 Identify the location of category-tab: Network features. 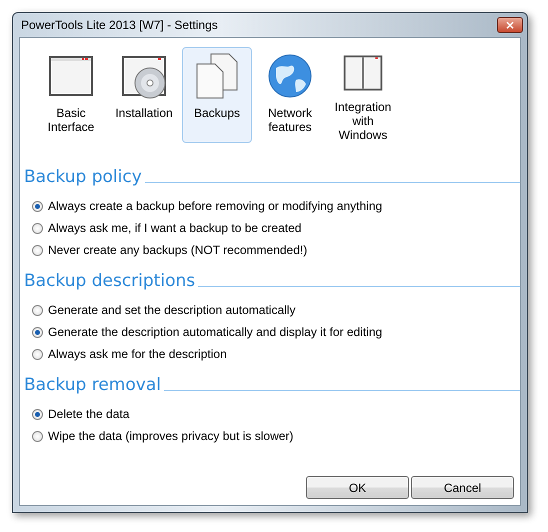
(290, 95).